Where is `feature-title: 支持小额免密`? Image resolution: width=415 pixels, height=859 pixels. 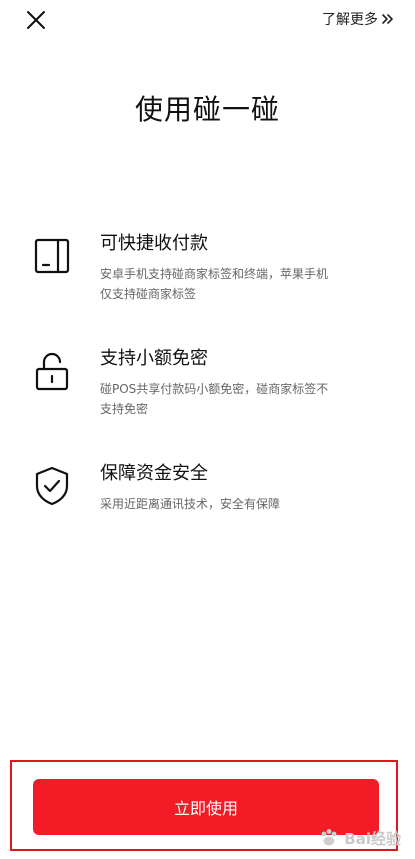 feature-title: 支持小额免密 is located at coordinates (154, 358).